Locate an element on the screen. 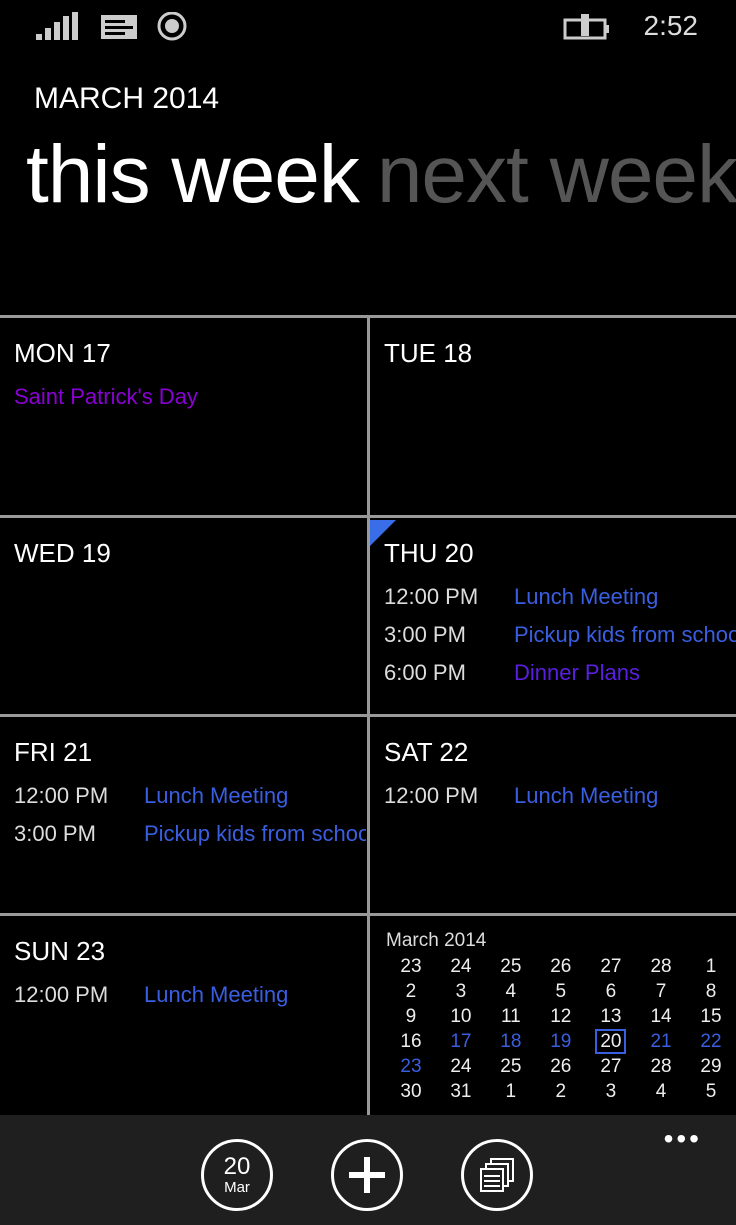 The image size is (736, 1225). mini-calendar-day: 18 is located at coordinates (510, 1041).